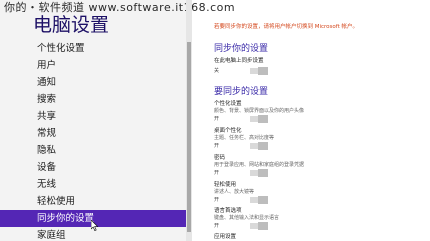 This screenshot has height=241, width=430. I want to click on sidebar-item-privacy: 隐私, so click(93, 150).